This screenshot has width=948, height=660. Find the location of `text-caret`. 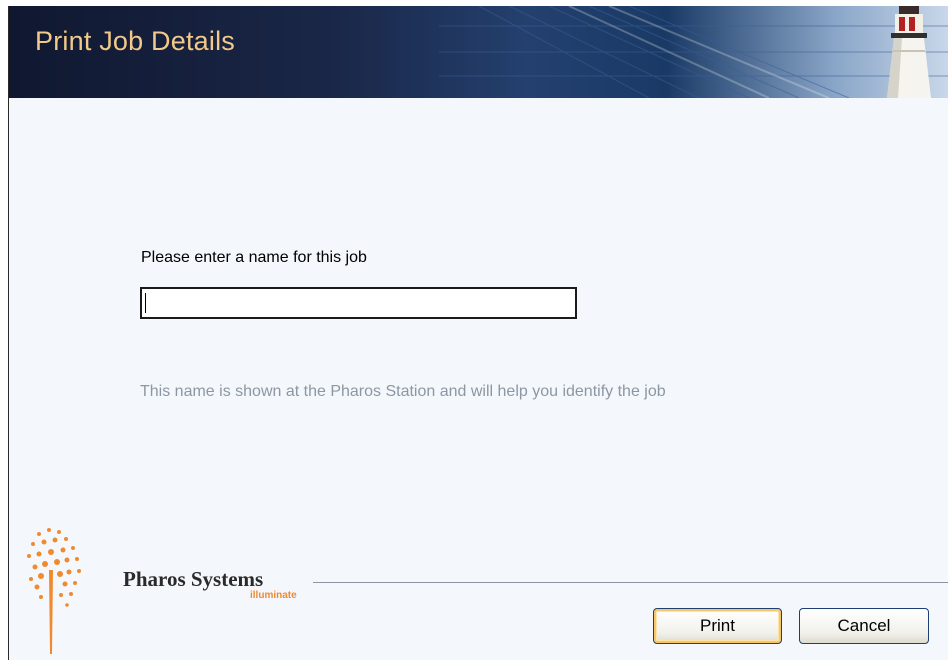

text-caret is located at coordinates (145, 303).